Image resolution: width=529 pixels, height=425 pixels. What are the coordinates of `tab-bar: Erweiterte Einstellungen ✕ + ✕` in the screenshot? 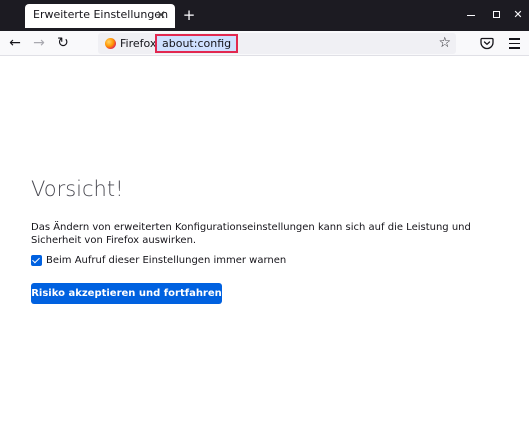 It's located at (264, 15).